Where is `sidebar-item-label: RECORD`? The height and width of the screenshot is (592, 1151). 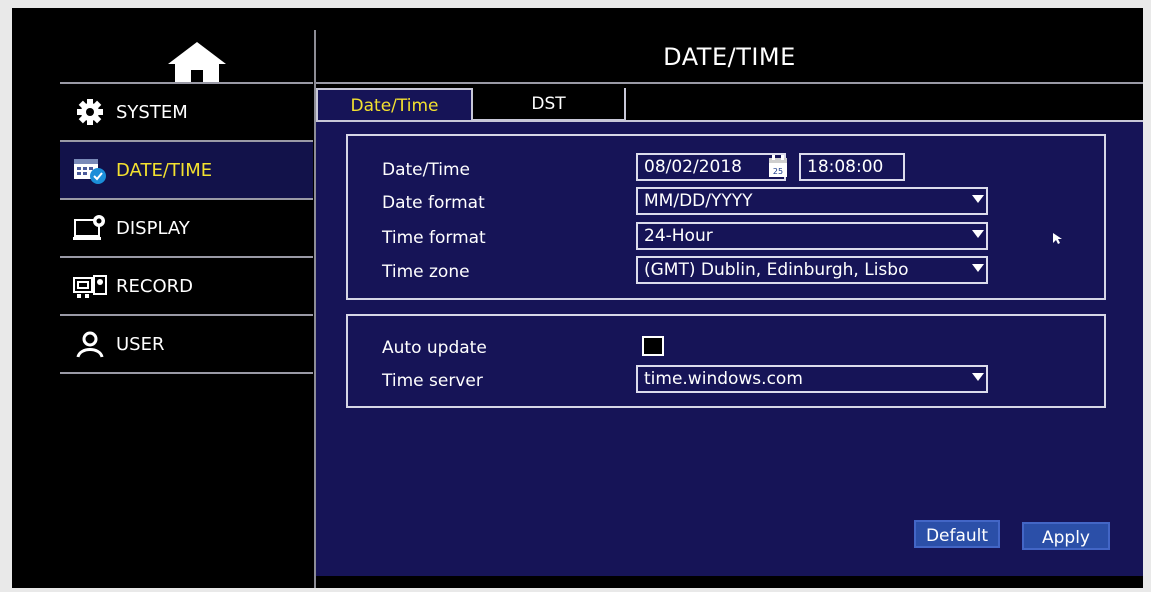 sidebar-item-label: RECORD is located at coordinates (154, 286).